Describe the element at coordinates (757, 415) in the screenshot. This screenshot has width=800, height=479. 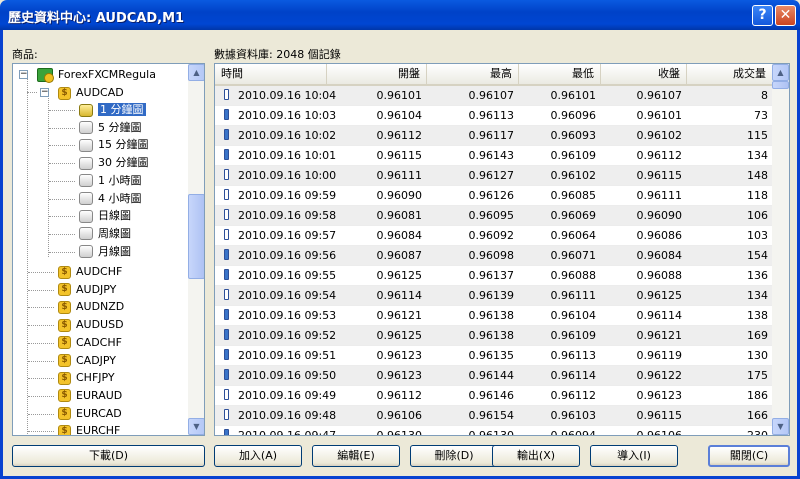
I see `table-cell: 166` at that location.